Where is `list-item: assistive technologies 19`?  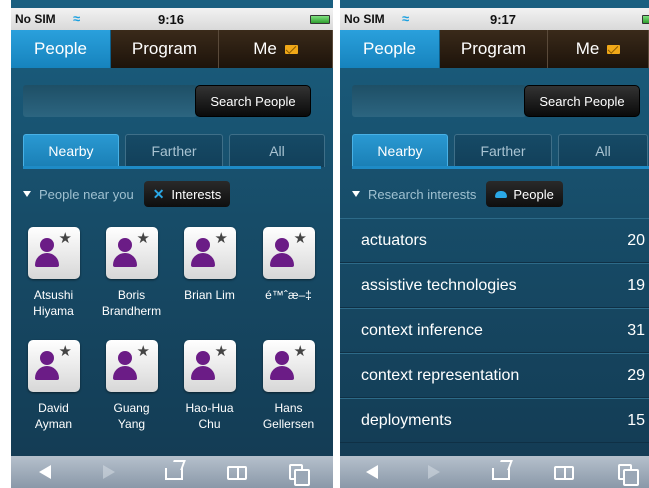
list-item: assistive technologies 19 is located at coordinates (494, 285).